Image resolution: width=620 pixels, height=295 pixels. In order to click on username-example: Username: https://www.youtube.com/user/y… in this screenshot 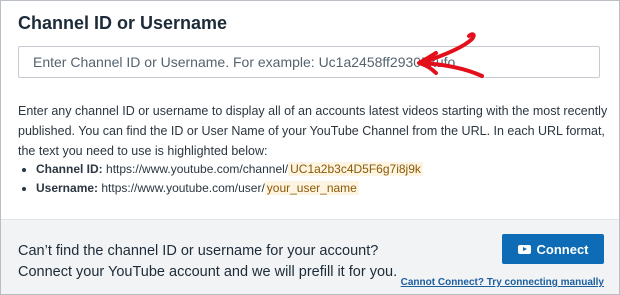, I will do `click(229, 188)`.